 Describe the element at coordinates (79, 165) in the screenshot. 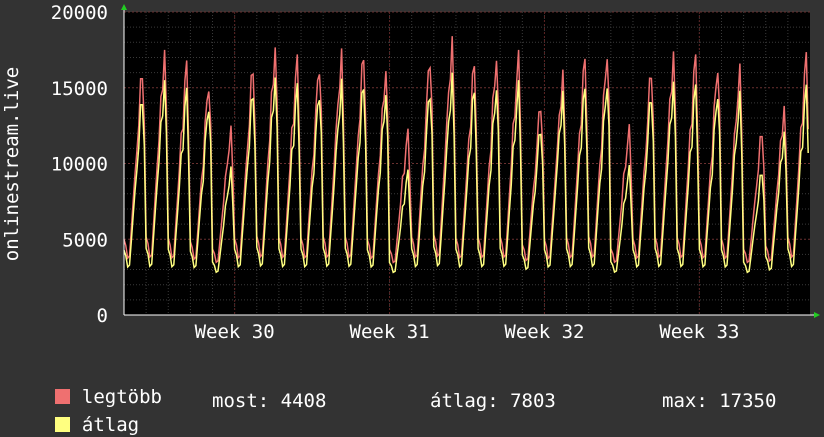

I see `y-tick-label: 10000` at that location.